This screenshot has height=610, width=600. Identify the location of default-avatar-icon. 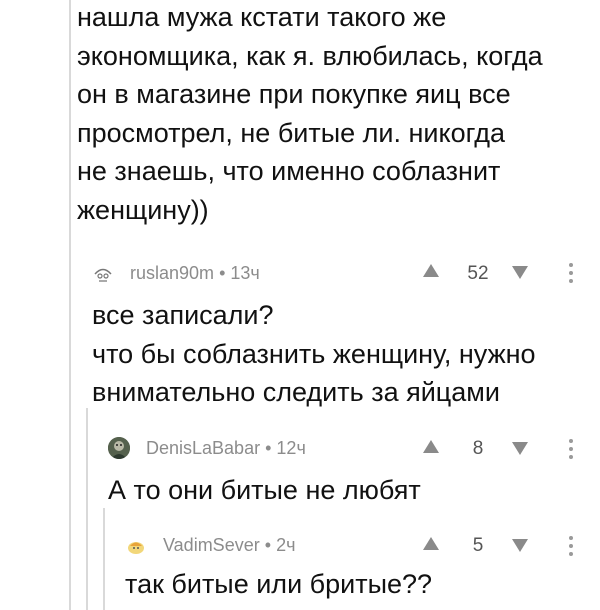
(103, 273).